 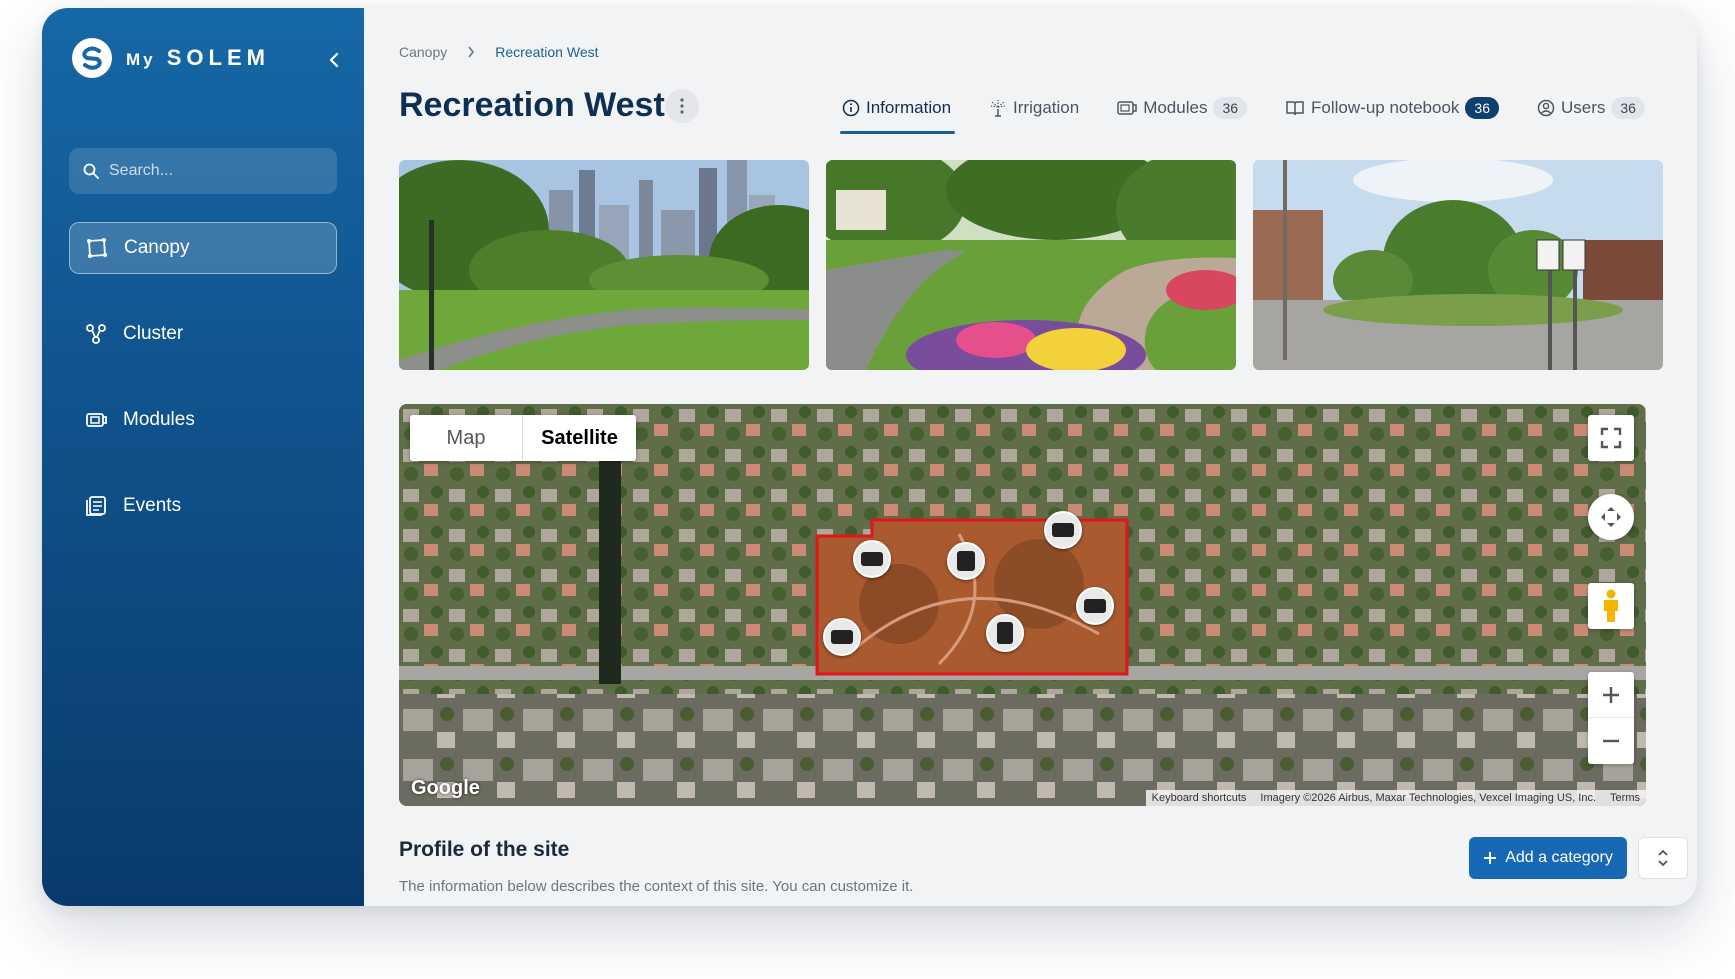 I want to click on sidebar-item-label: Modules, so click(x=159, y=419).